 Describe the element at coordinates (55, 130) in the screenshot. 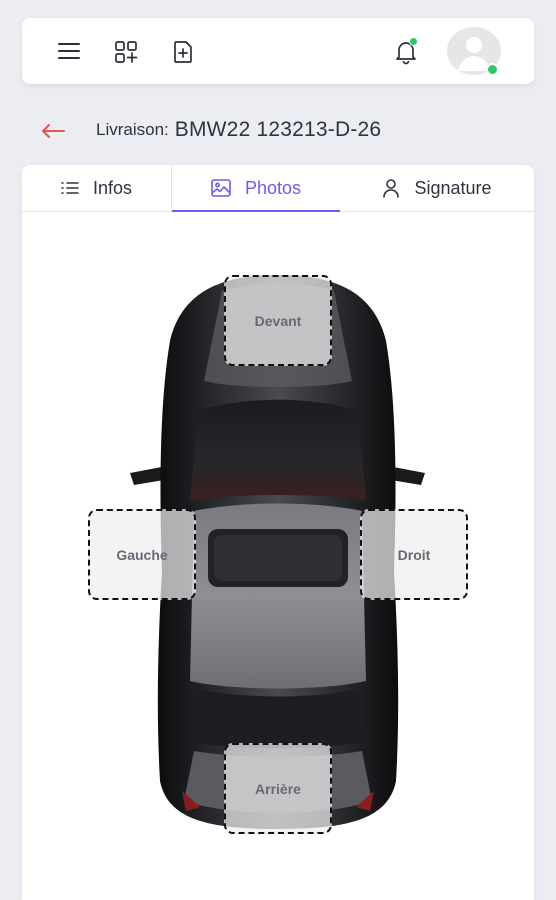

I see `arrow-left-icon` at that location.